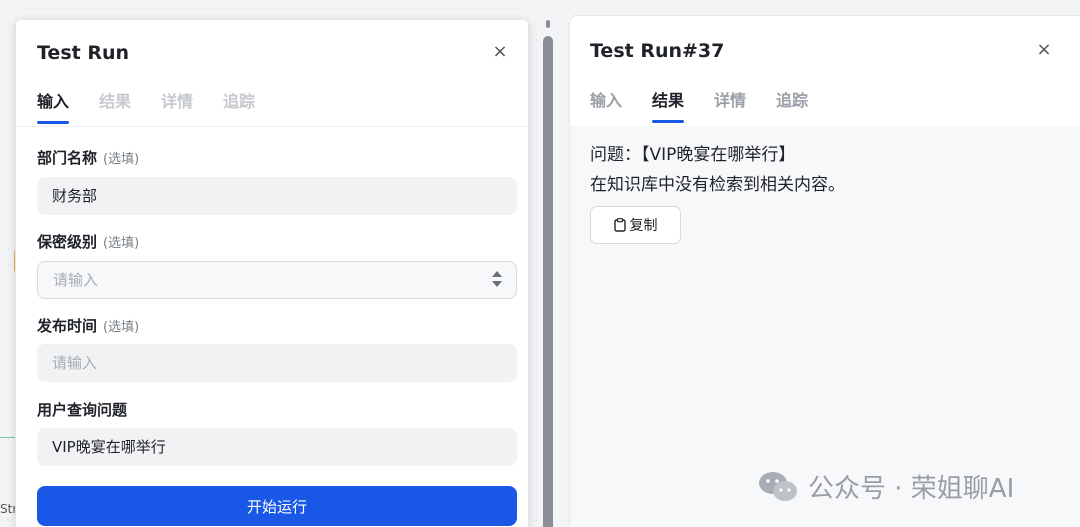 Image resolution: width=1080 pixels, height=527 pixels. I want to click on secret-level-input, so click(277, 280).